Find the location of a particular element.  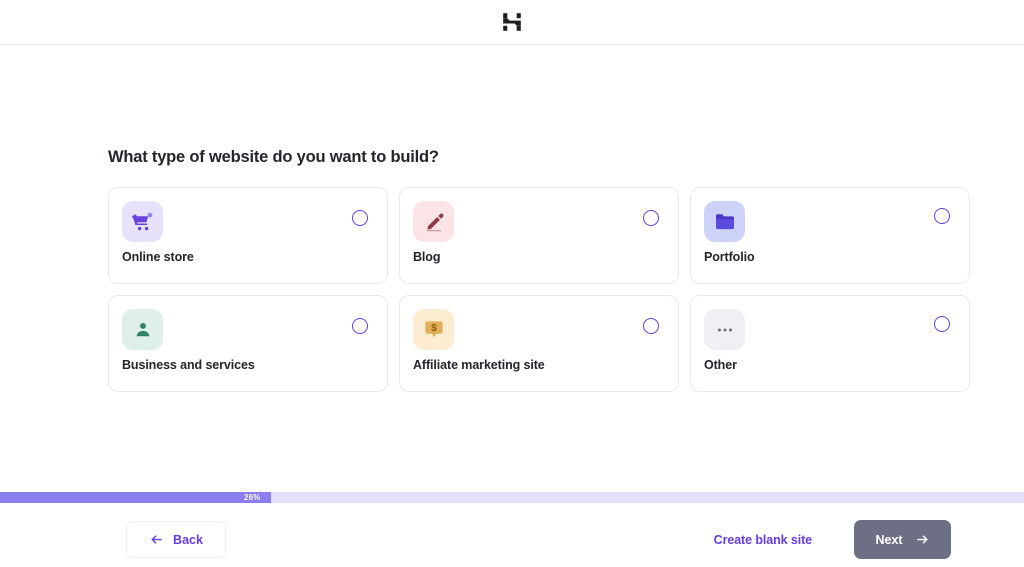

folder-icon-tile is located at coordinates (724, 221).